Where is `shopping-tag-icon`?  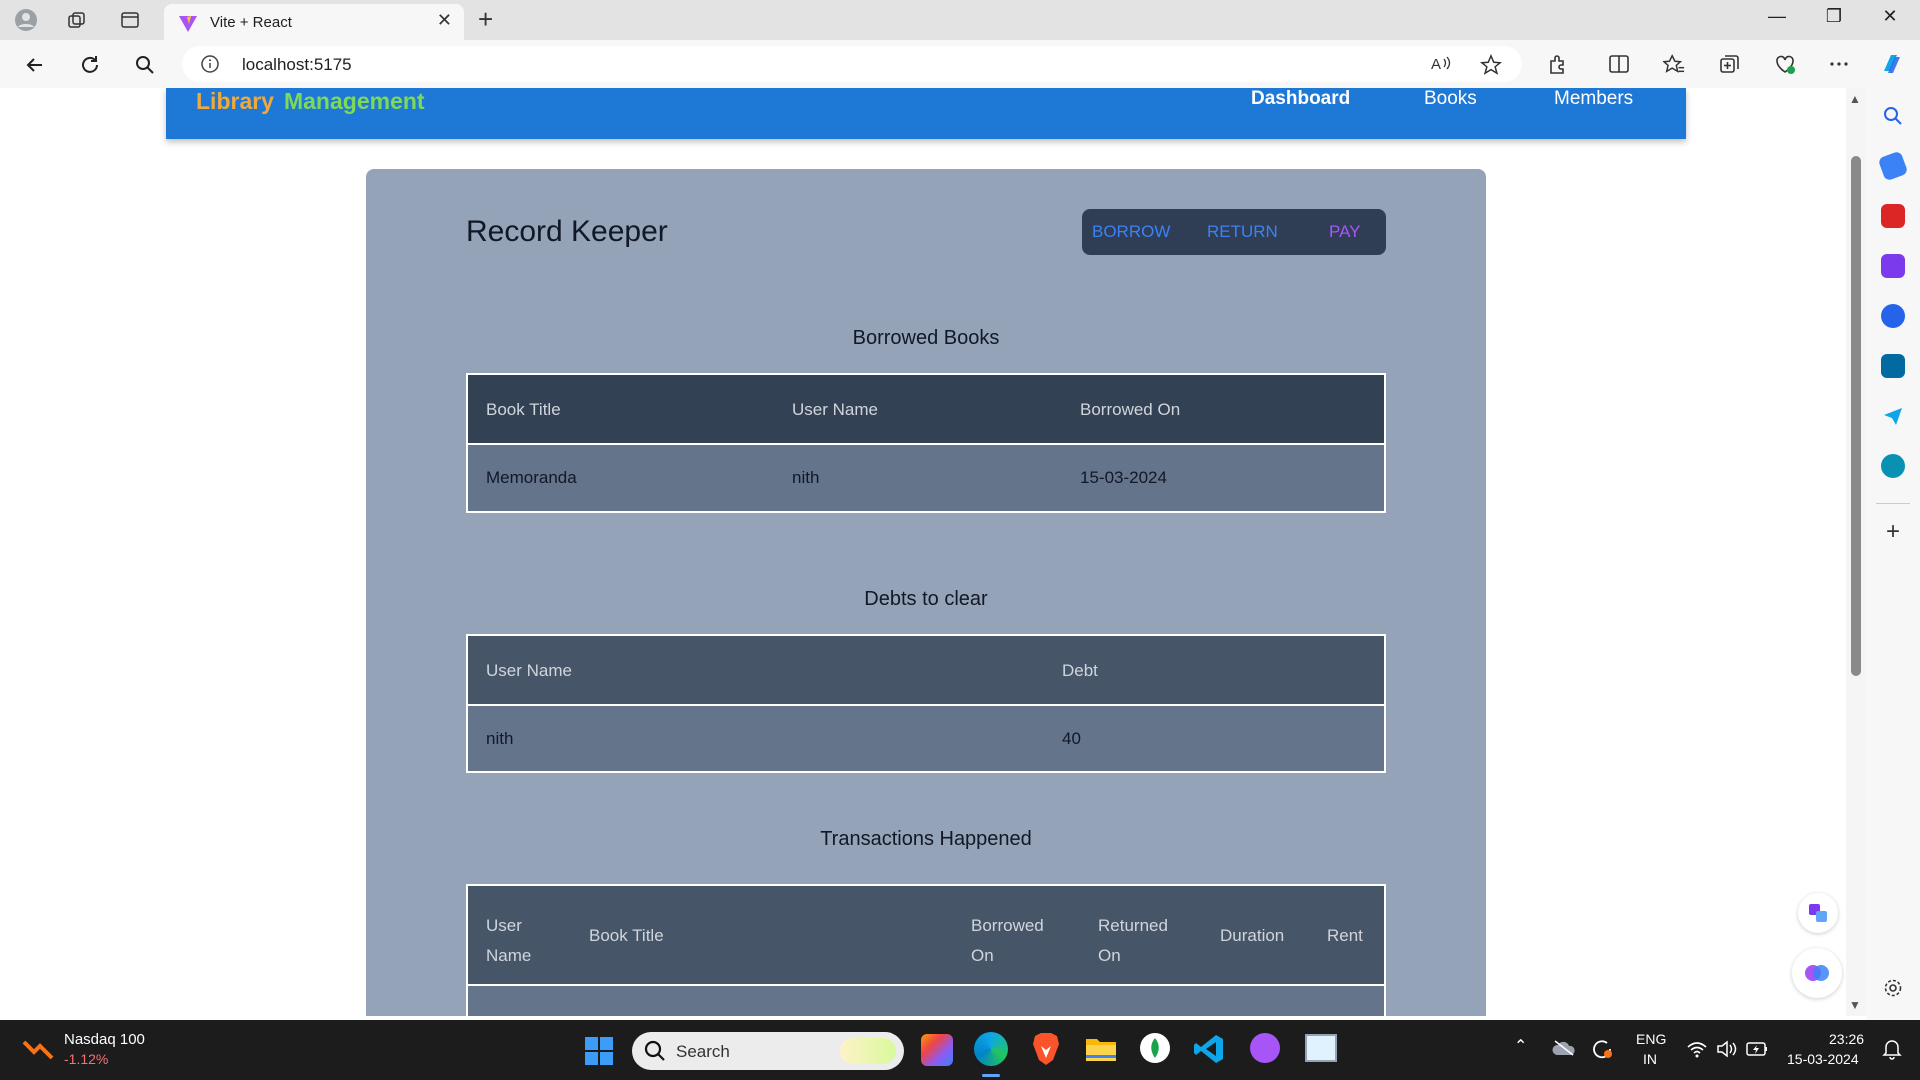 shopping-tag-icon is located at coordinates (1893, 166).